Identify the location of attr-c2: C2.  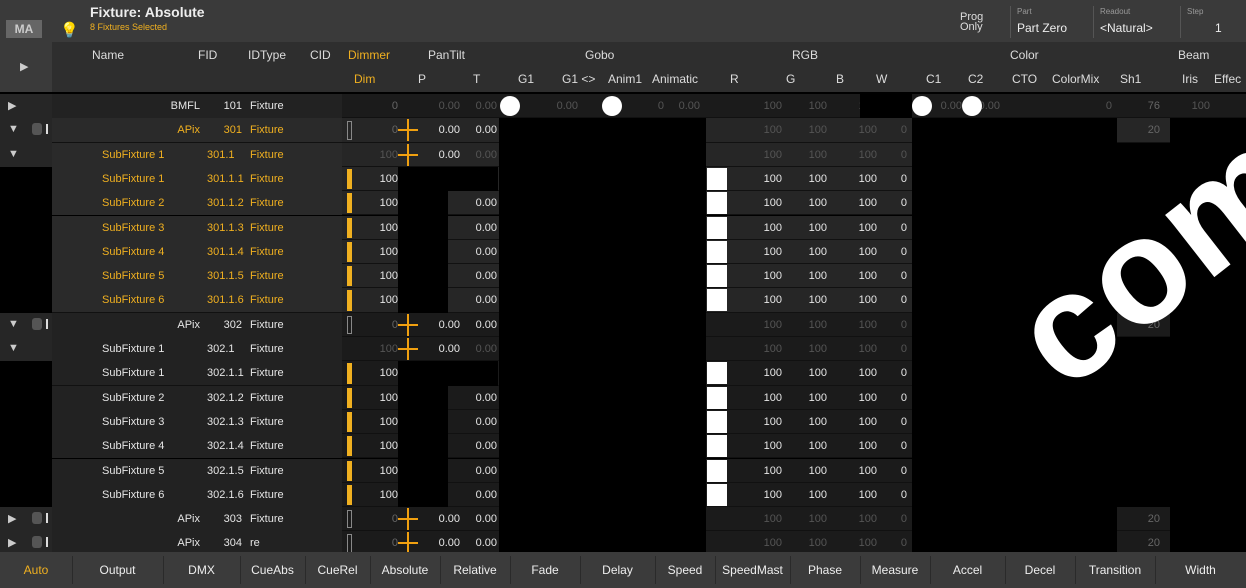
(975, 79).